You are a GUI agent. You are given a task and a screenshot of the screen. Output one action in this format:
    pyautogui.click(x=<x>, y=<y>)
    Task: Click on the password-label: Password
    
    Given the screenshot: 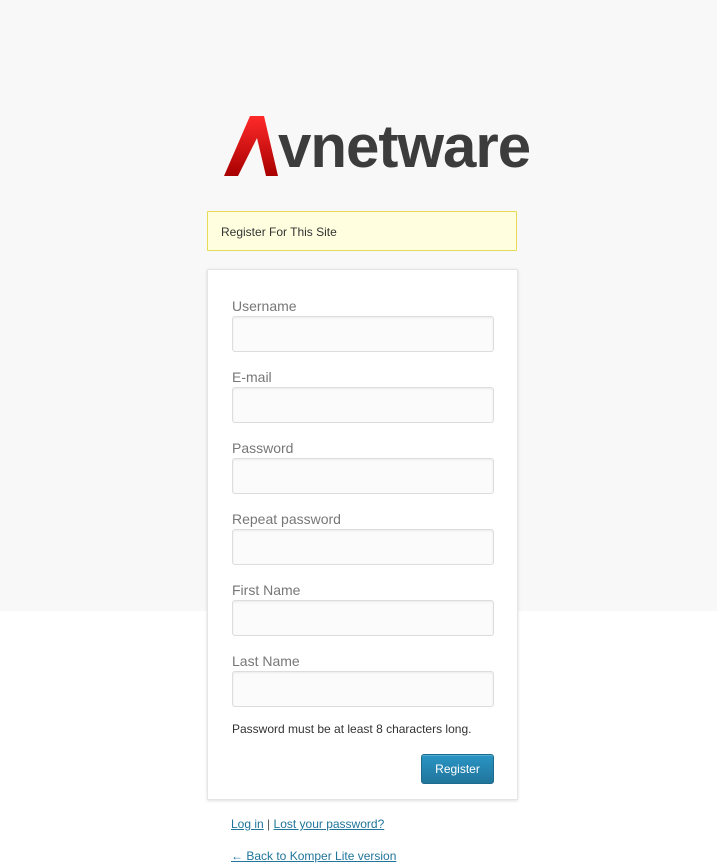 What is the action you would take?
    pyautogui.click(x=263, y=448)
    